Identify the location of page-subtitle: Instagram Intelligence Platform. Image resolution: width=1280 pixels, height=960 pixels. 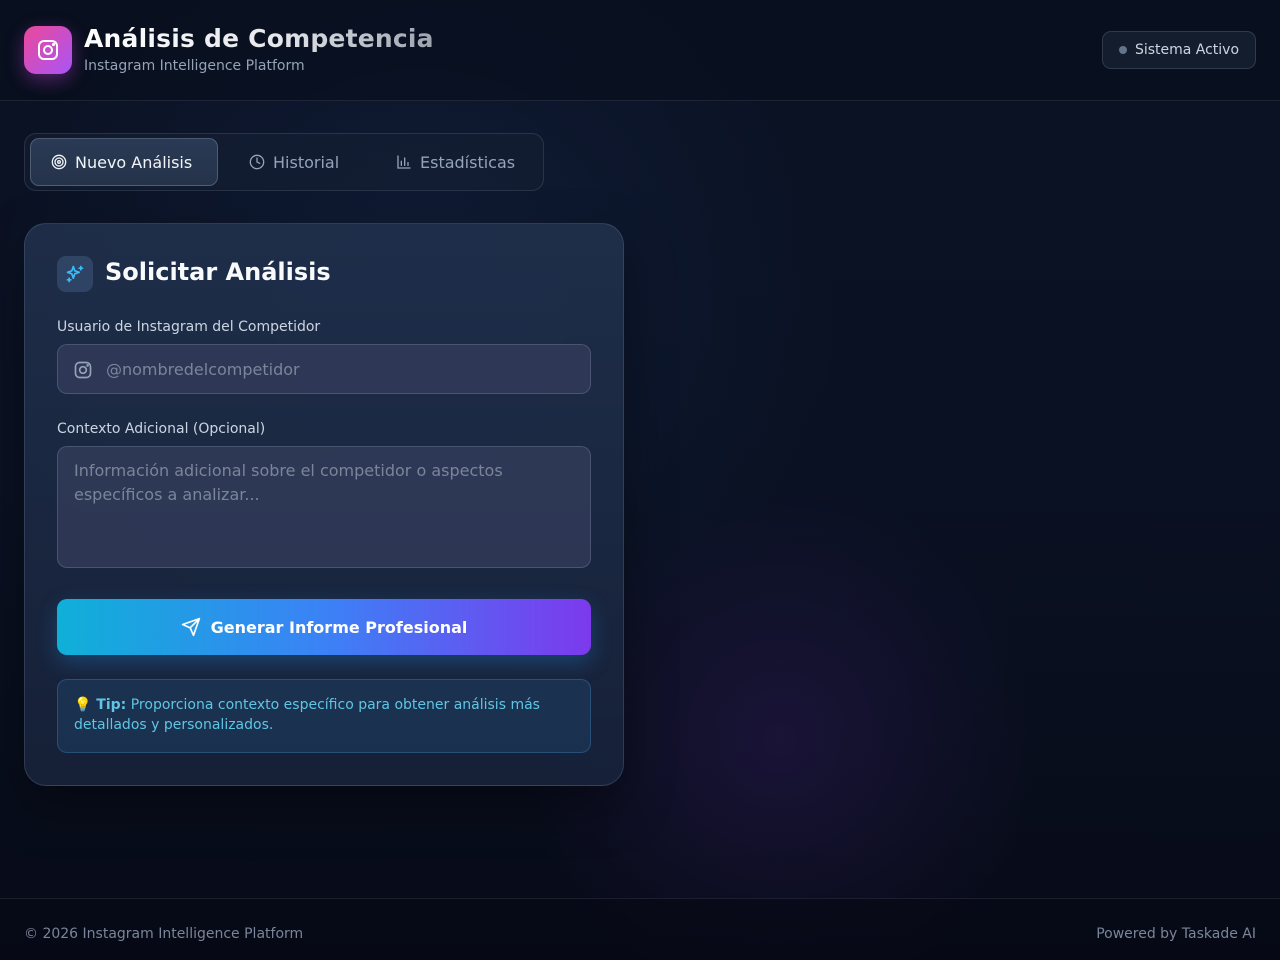
(194, 66).